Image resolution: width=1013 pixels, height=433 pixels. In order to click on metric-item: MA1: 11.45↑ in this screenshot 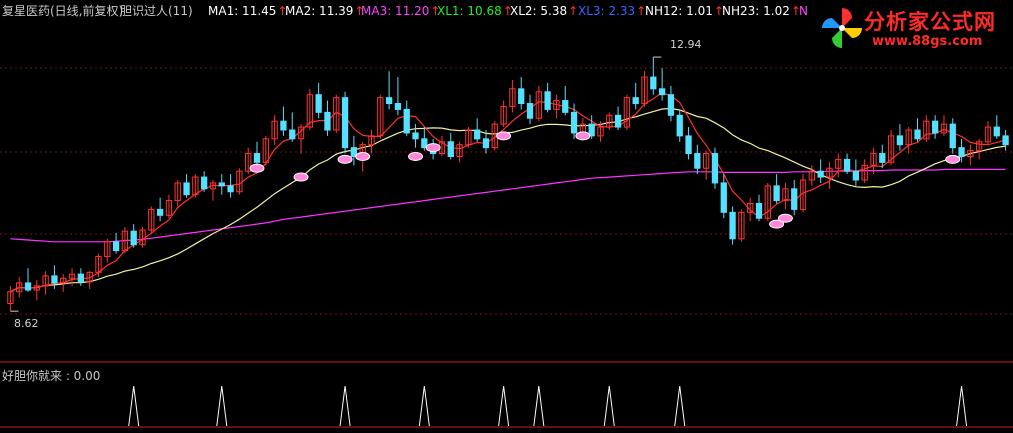, I will do `click(247, 11)`.